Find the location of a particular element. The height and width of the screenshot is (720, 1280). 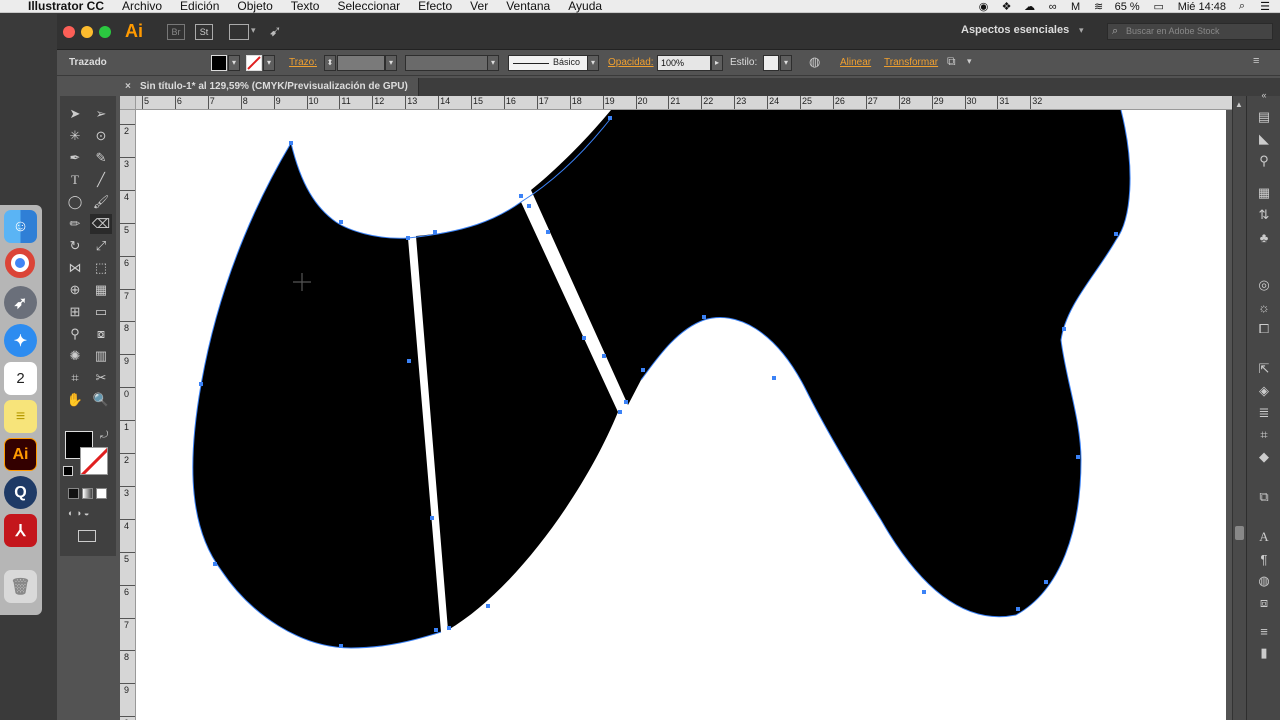

stroke-panel-icon: ◎ is located at coordinates (1264, 285).